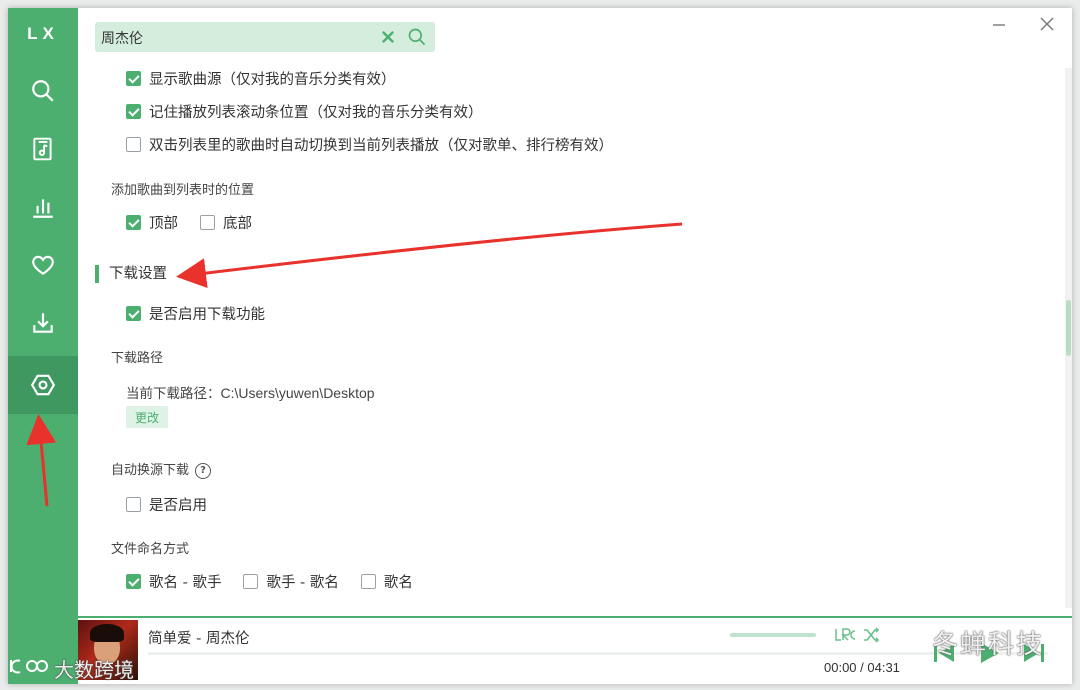 This screenshot has width=1080, height=690. I want to click on download-path: 当前下载路径：C:\Users\yuwen\Desktop, so click(250, 392).